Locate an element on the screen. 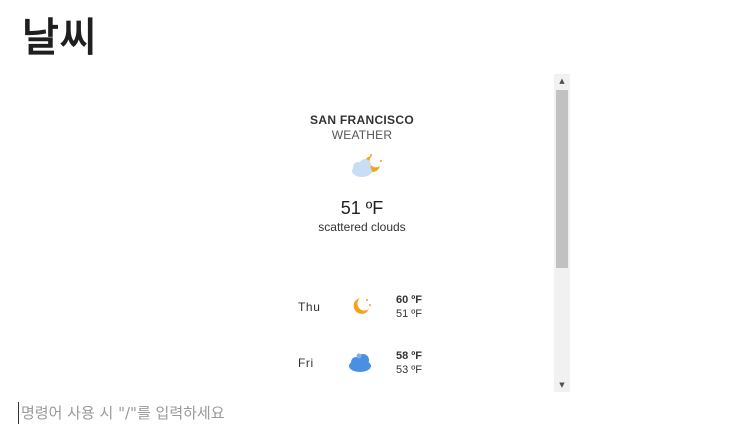 The image size is (749, 444). forecast-day: Fri is located at coordinates (306, 363).